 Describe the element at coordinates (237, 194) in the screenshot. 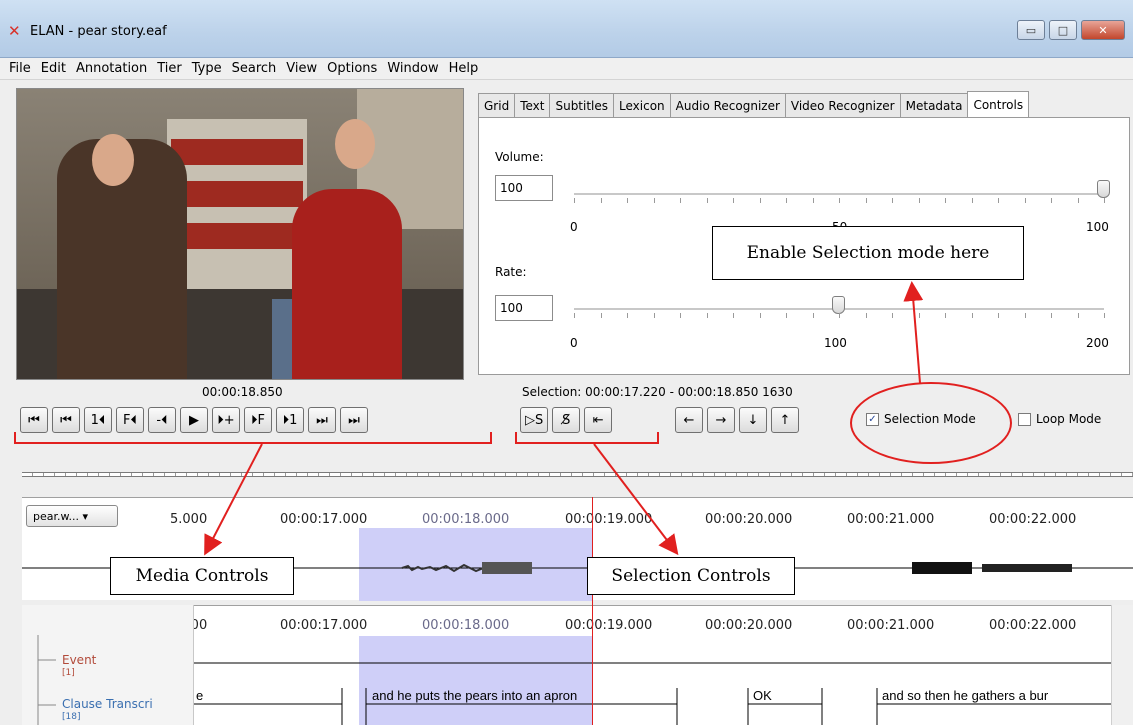

I see `video-shelf-row` at that location.